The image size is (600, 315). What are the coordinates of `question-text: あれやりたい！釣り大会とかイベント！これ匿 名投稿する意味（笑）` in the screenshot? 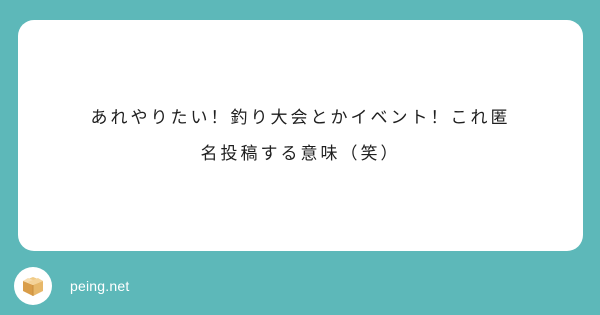 It's located at (300, 135).